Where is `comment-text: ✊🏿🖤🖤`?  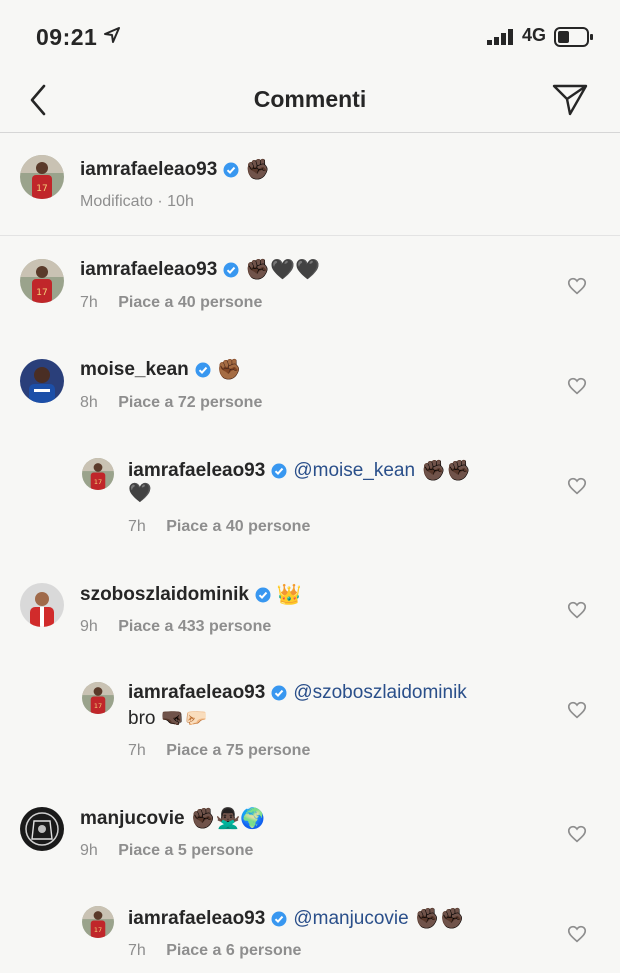 comment-text: ✊🏿🖤🖤 is located at coordinates (283, 270).